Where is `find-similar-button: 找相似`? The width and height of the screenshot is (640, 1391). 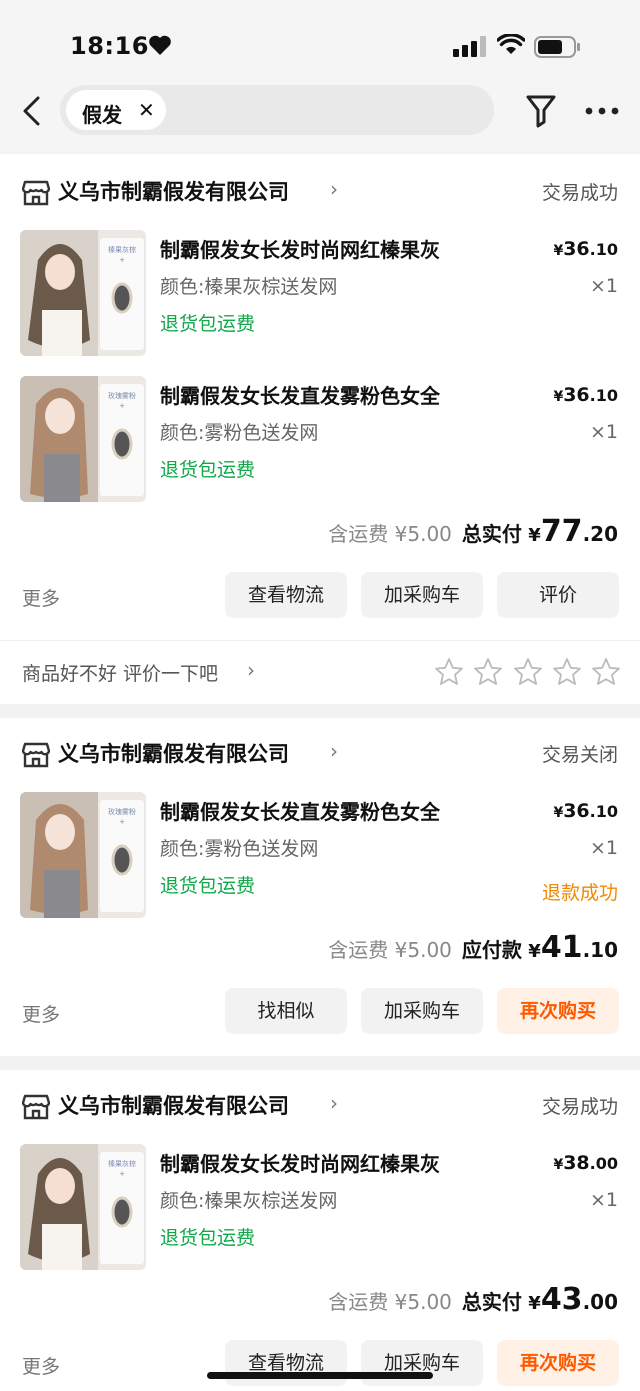
find-similar-button: 找相似 is located at coordinates (286, 1011).